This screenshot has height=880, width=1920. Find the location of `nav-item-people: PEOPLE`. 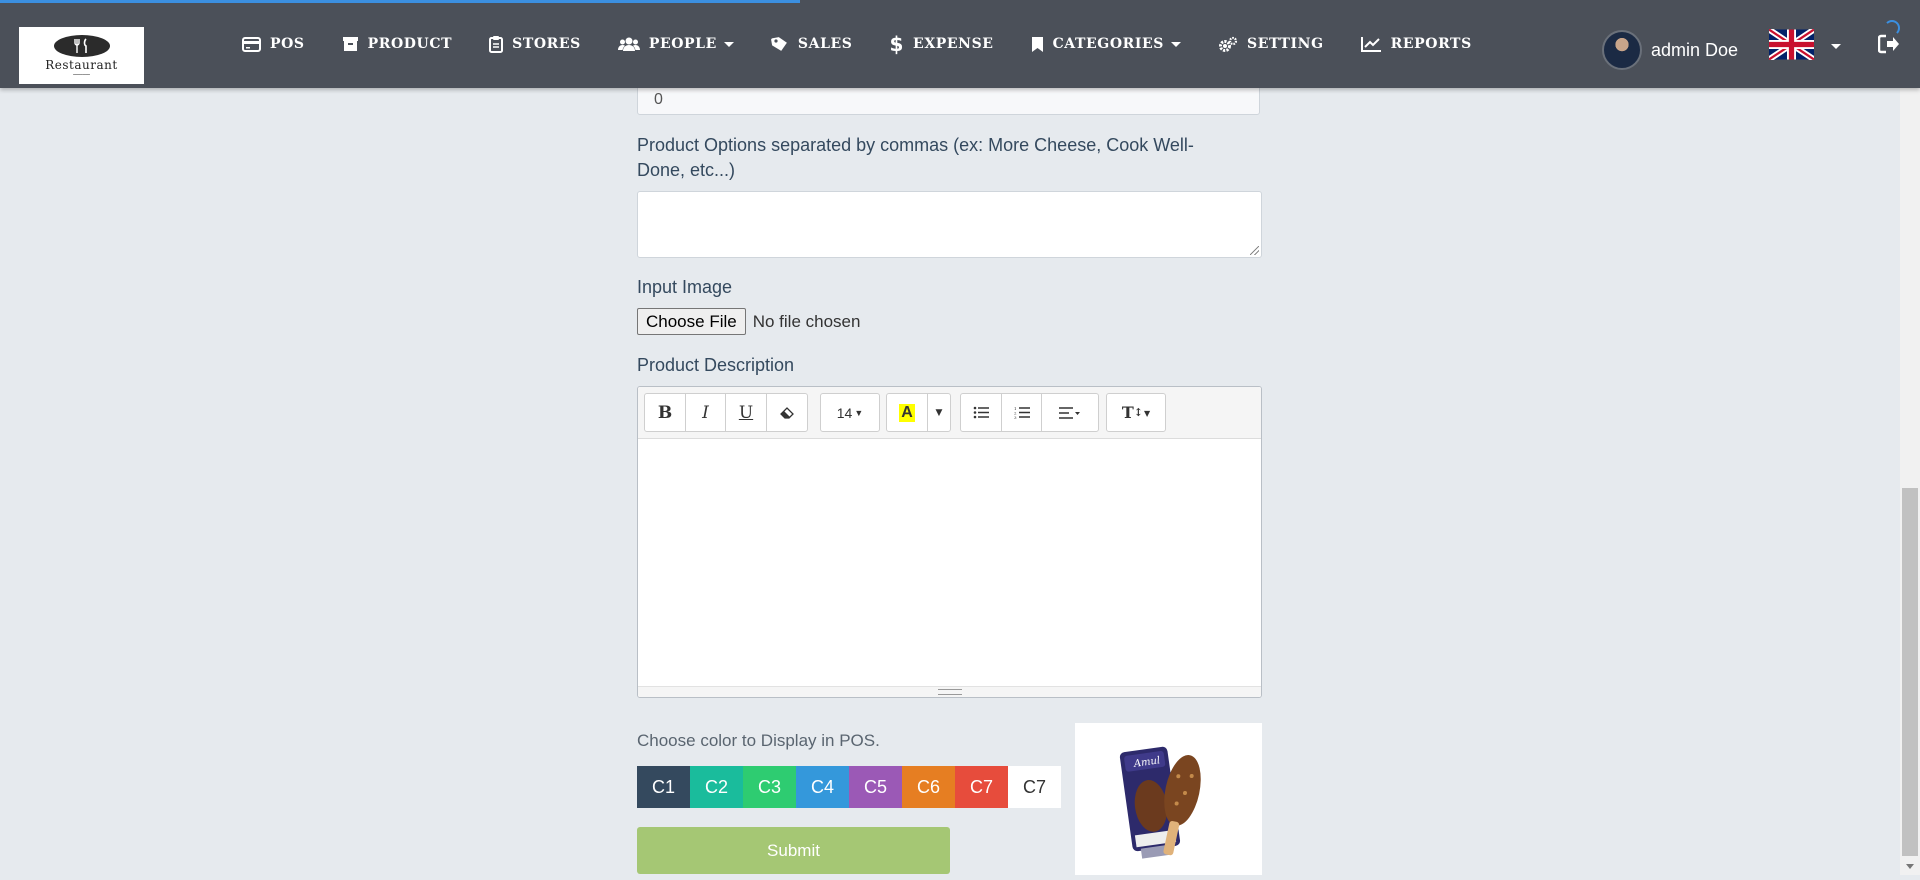

nav-item-people: PEOPLE is located at coordinates (675, 44).